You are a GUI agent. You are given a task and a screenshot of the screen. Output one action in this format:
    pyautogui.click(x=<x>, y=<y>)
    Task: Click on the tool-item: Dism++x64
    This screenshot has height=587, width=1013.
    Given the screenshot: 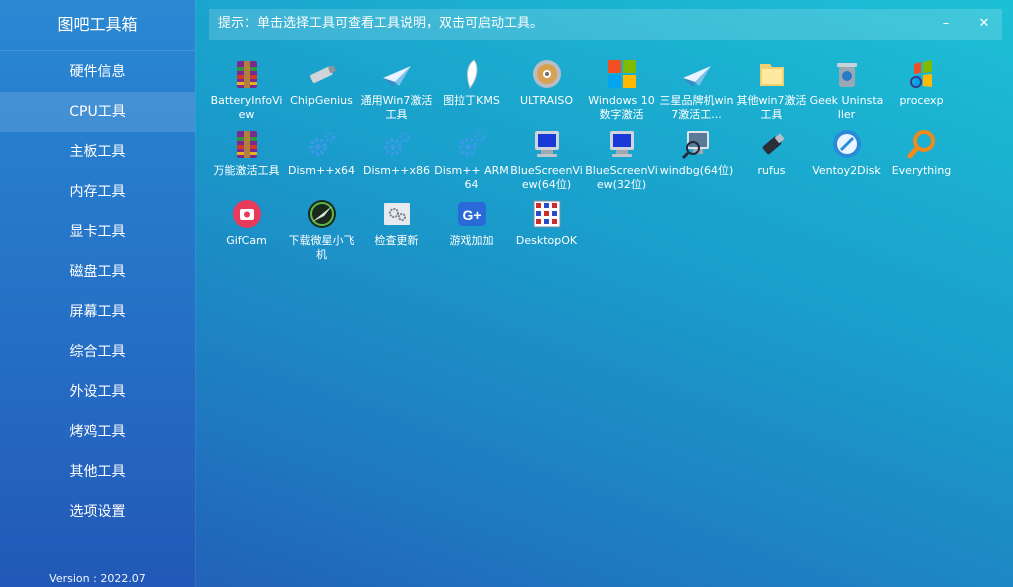 What is the action you would take?
    pyautogui.click(x=321, y=156)
    